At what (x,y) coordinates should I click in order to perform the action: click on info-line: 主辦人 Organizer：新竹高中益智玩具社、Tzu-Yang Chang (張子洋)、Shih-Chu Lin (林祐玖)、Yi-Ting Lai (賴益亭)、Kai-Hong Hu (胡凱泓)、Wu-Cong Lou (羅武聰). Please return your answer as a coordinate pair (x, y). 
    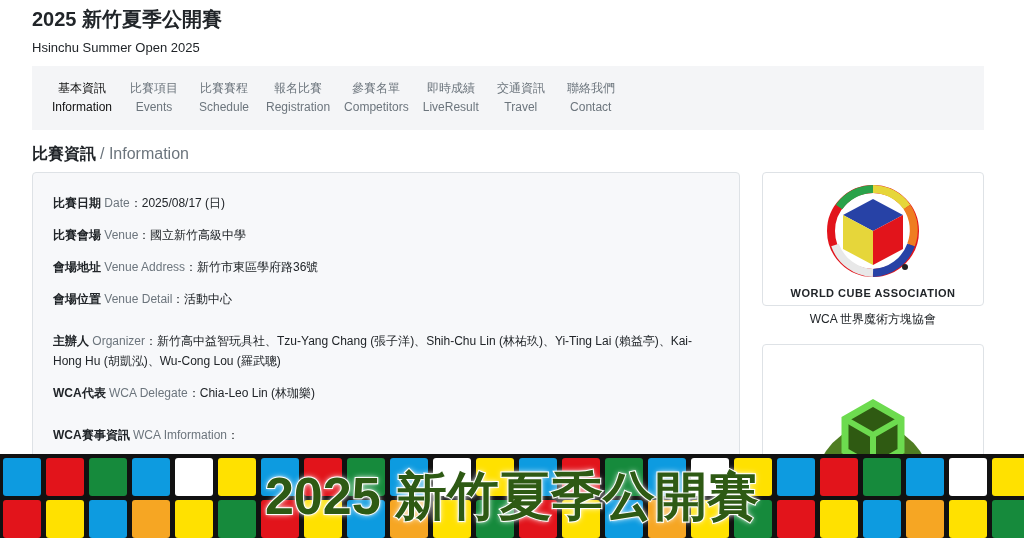
    Looking at the image, I should click on (373, 351).